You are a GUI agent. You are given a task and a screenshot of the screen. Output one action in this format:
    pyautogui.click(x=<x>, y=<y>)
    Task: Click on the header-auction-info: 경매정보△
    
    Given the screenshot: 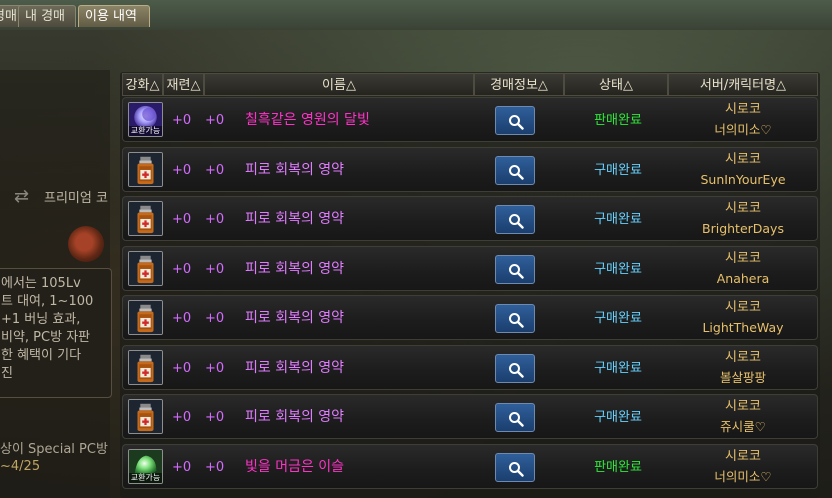 What is the action you would take?
    pyautogui.click(x=519, y=84)
    